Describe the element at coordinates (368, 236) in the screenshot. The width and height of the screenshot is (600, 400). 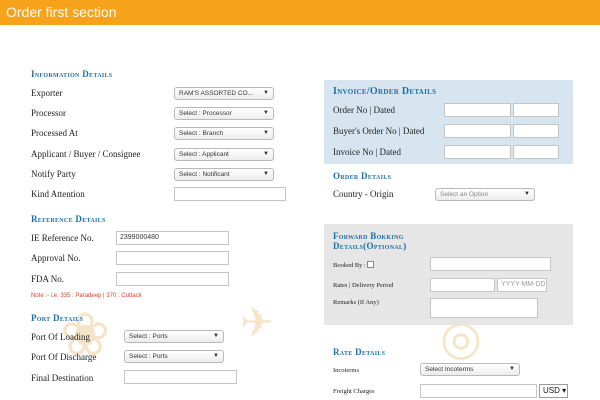
I see `forward-booking-title-line1: Forward Bokking` at that location.